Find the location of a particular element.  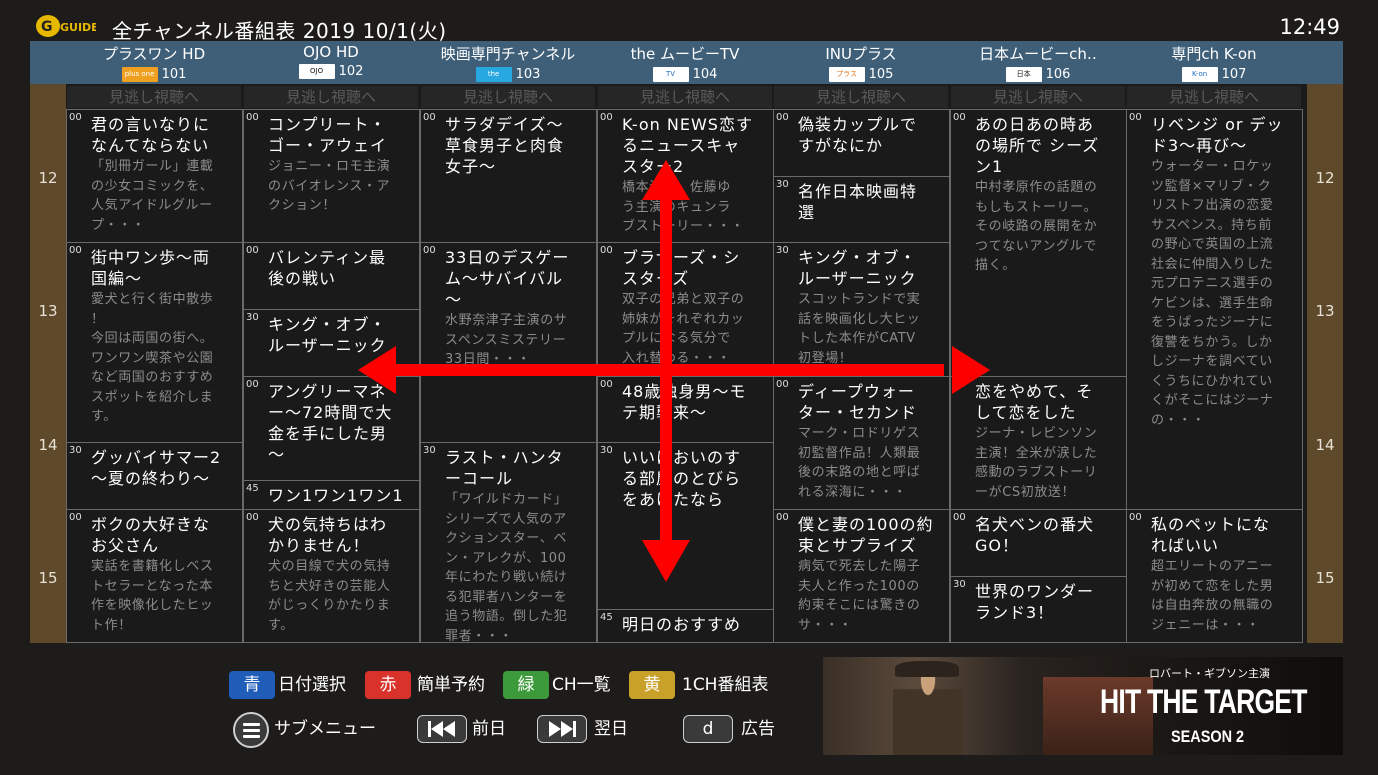

program-cell: 45 明日のおすすめ is located at coordinates (685, 626).